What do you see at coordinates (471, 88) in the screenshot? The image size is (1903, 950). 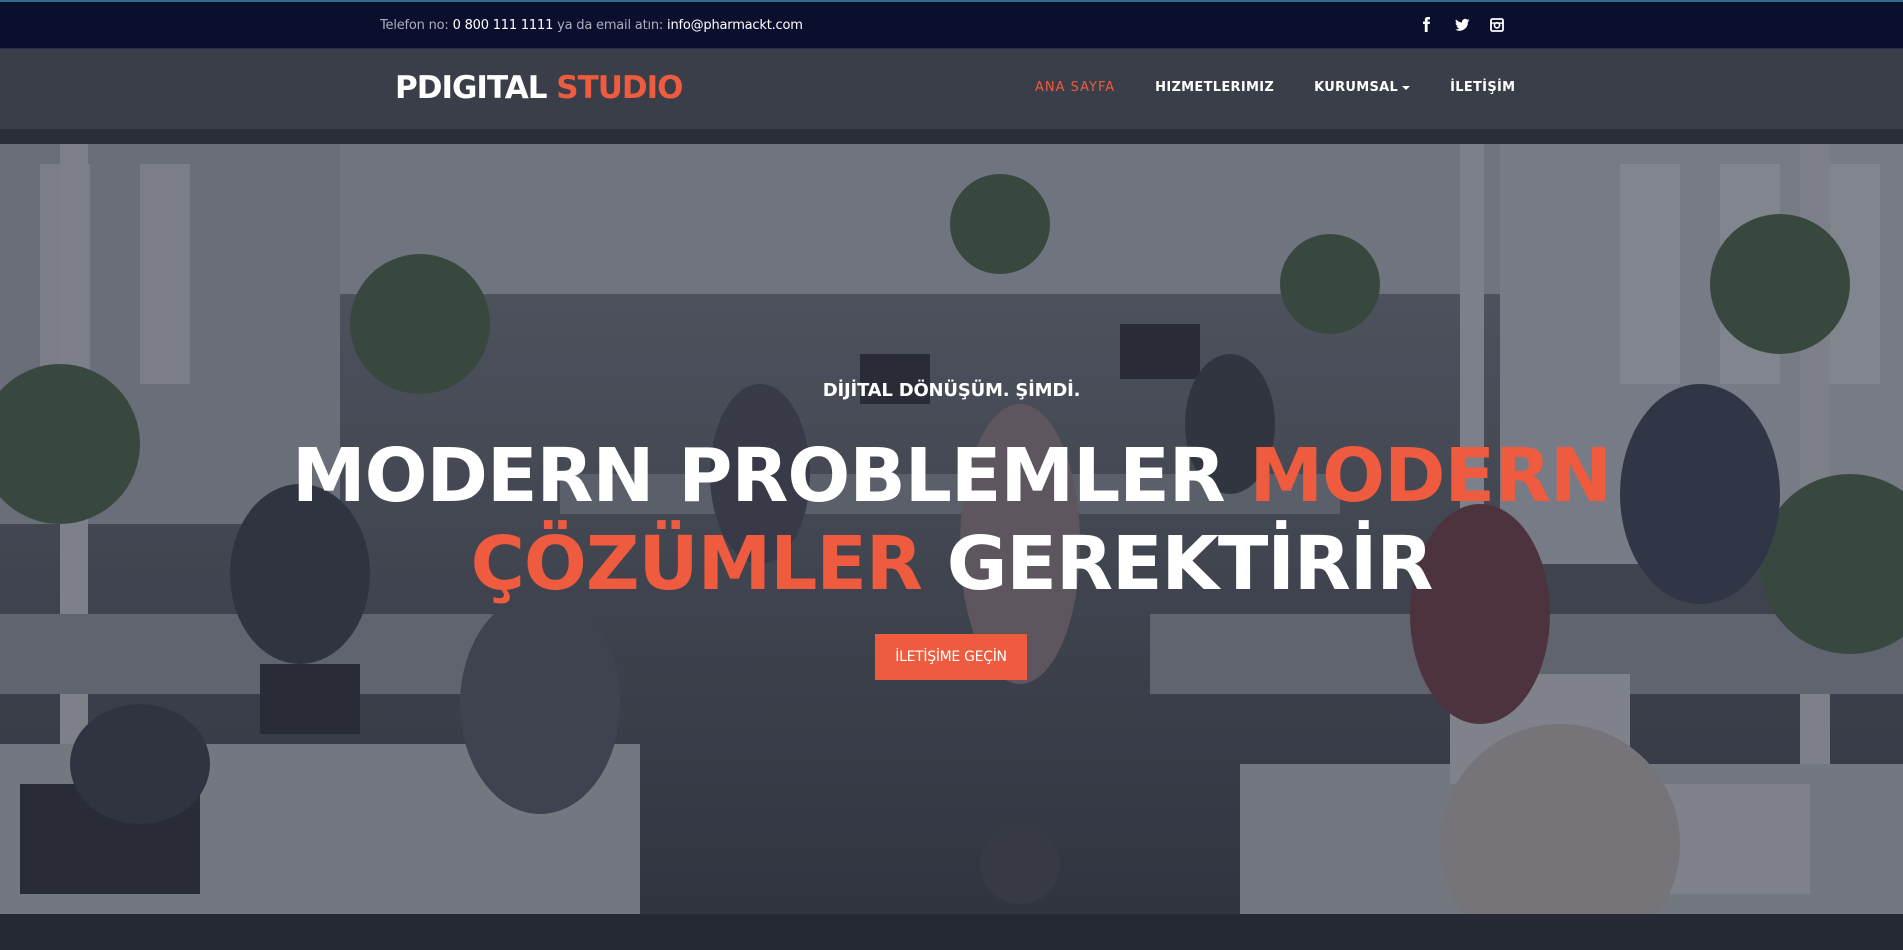 I see `brand-name-primary: PDIGITAL` at bounding box center [471, 88].